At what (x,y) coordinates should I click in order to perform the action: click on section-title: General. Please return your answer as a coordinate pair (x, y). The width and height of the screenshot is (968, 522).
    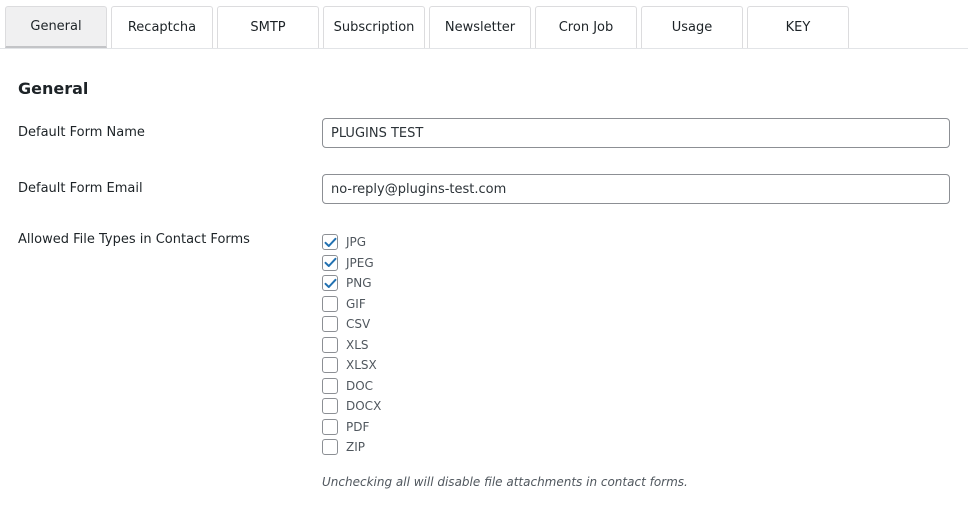
    Looking at the image, I should click on (53, 88).